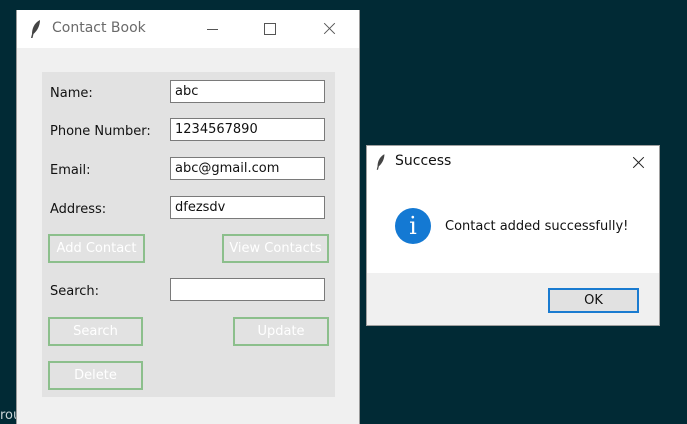 Image resolution: width=687 pixels, height=424 pixels. What do you see at coordinates (537, 226) in the screenshot?
I see `dialog-message: Contact added successfully!` at bounding box center [537, 226].